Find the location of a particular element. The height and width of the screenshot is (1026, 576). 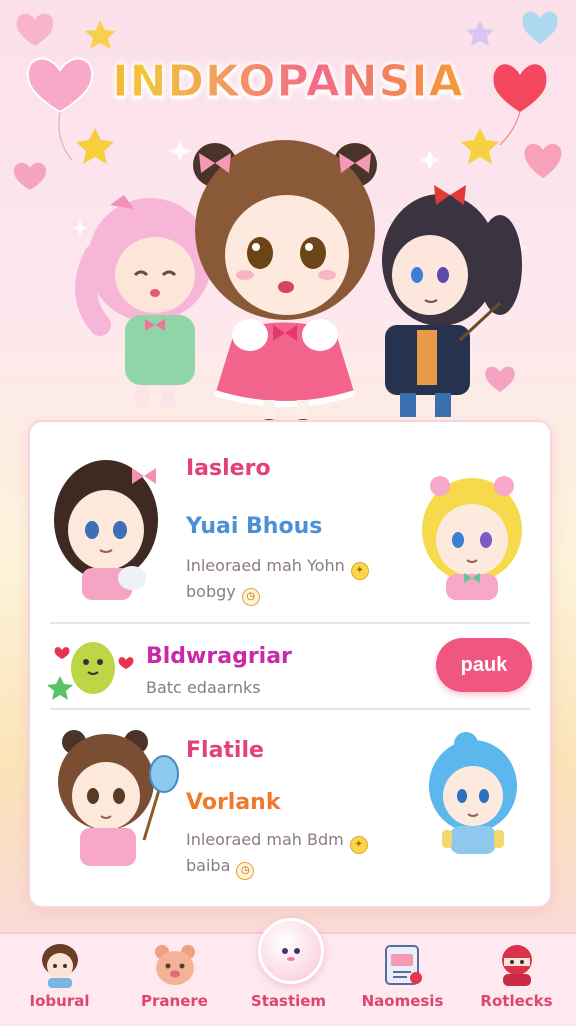

nav-item-iobural: Iobural is located at coordinates (59, 980).